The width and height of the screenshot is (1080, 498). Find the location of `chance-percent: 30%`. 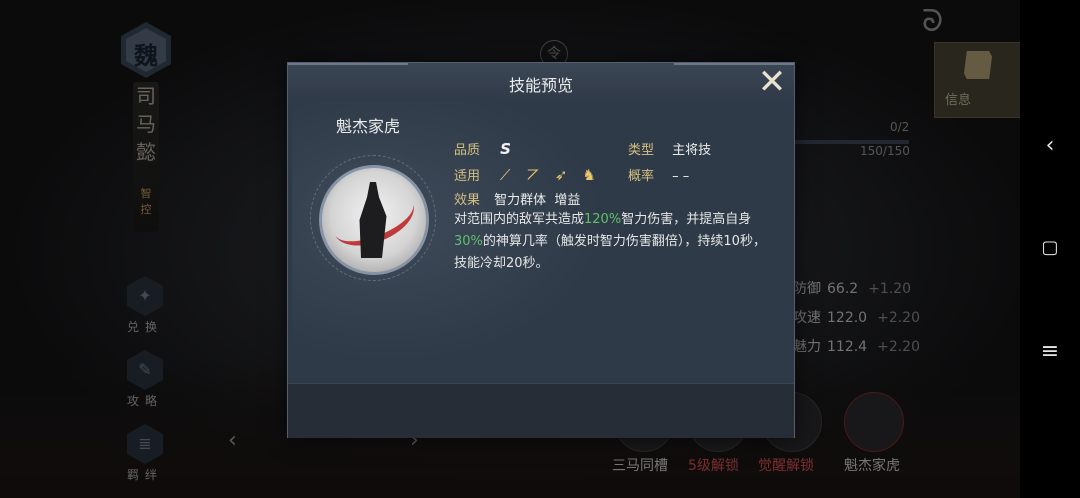

chance-percent: 30% is located at coordinates (468, 241).